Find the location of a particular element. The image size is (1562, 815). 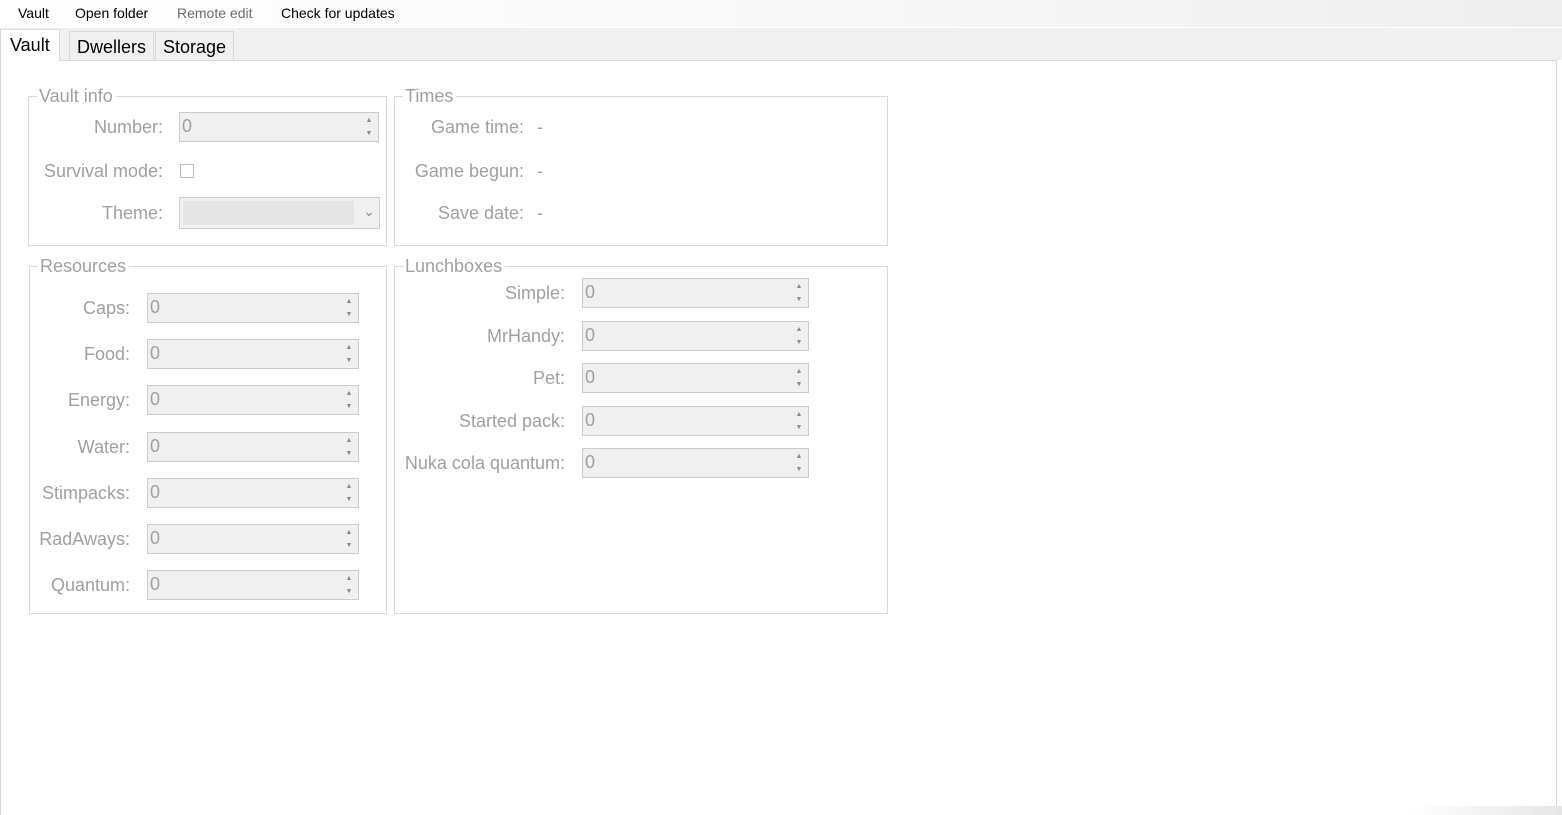

chevron-down-icon: ⌄ is located at coordinates (369, 211).